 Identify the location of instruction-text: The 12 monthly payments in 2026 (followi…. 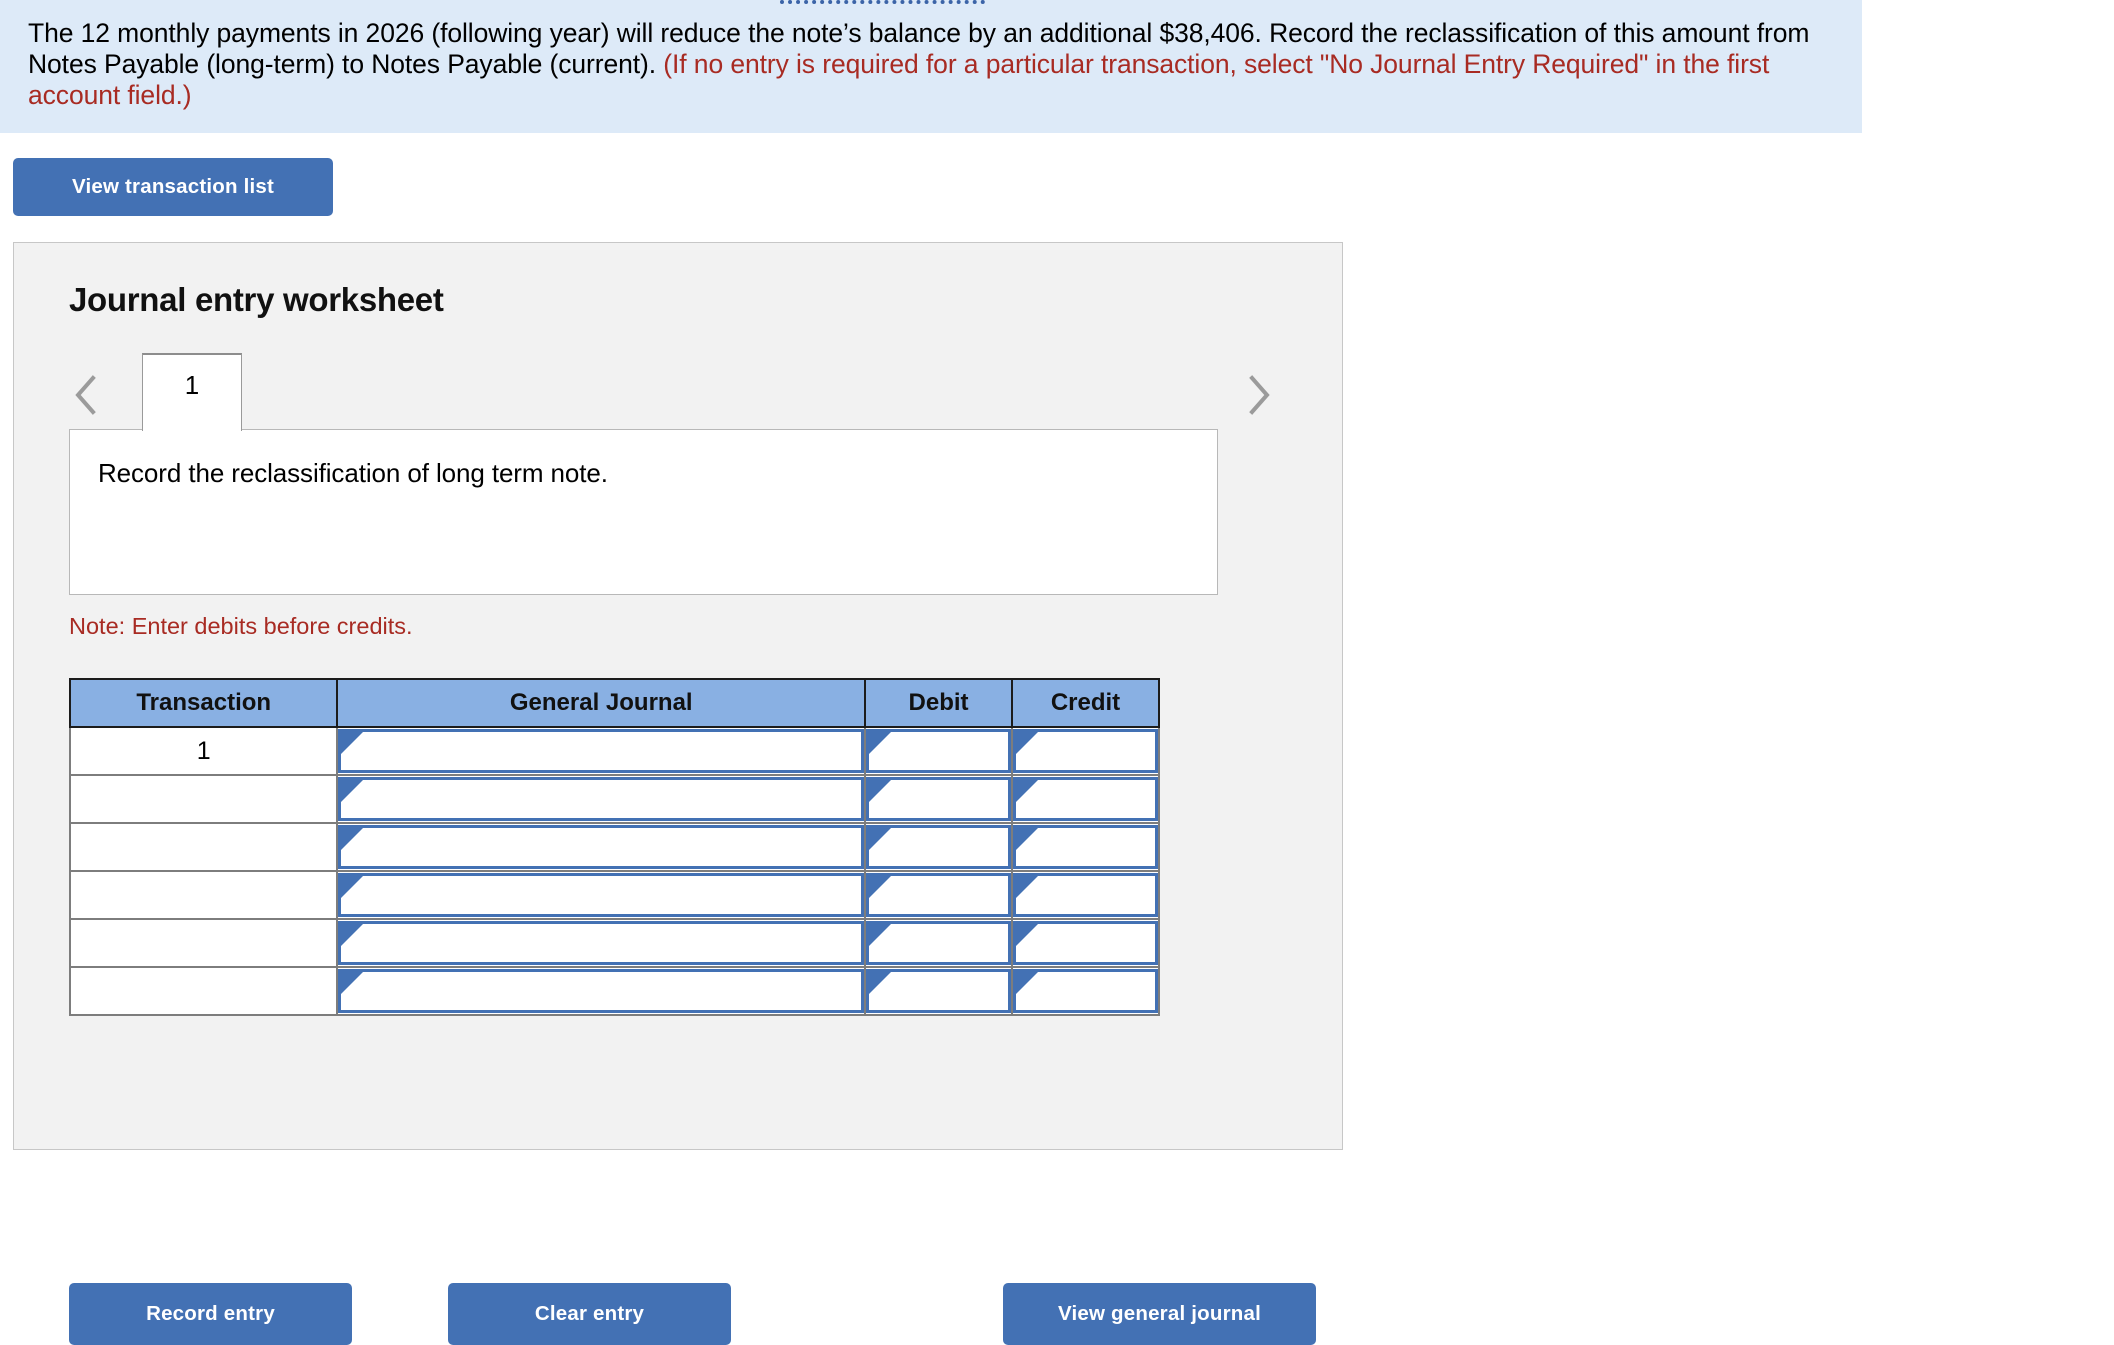
(933, 64).